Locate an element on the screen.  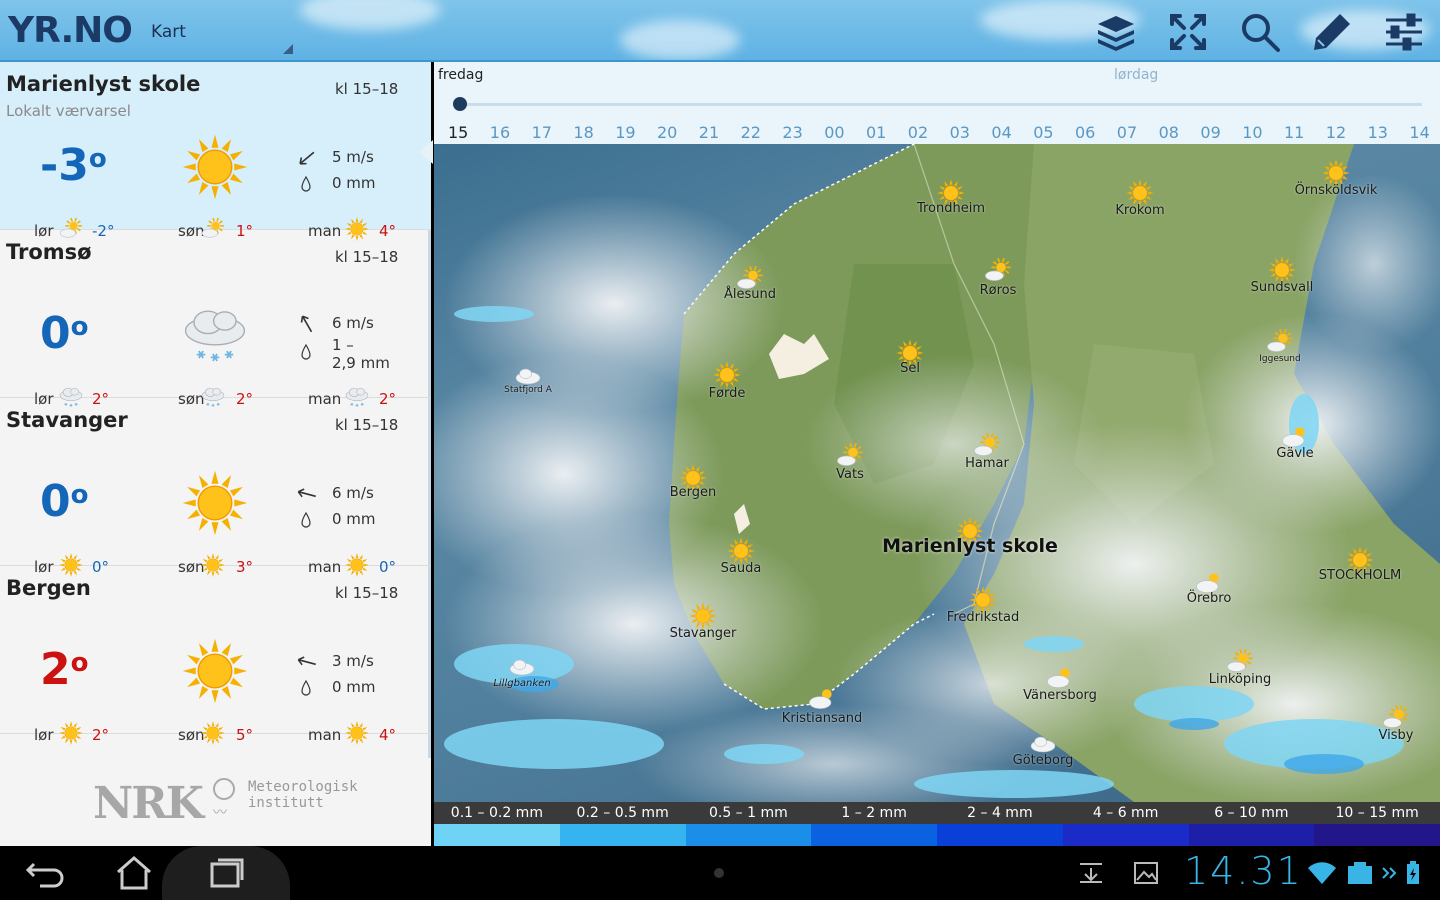
timeline-hour: 20 is located at coordinates (667, 132).